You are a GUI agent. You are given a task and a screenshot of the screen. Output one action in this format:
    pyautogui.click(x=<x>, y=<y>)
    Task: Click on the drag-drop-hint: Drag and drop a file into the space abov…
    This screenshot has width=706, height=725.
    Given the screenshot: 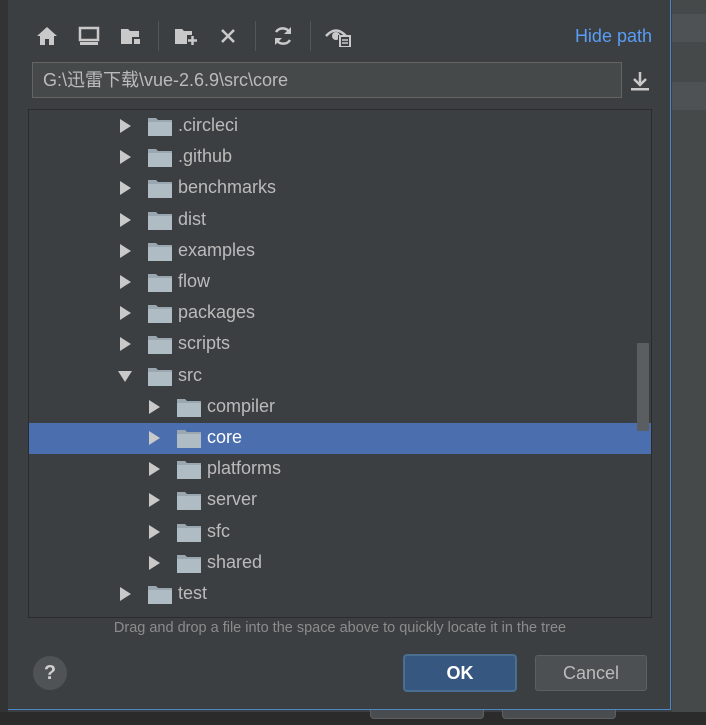 What is the action you would take?
    pyautogui.click(x=340, y=628)
    